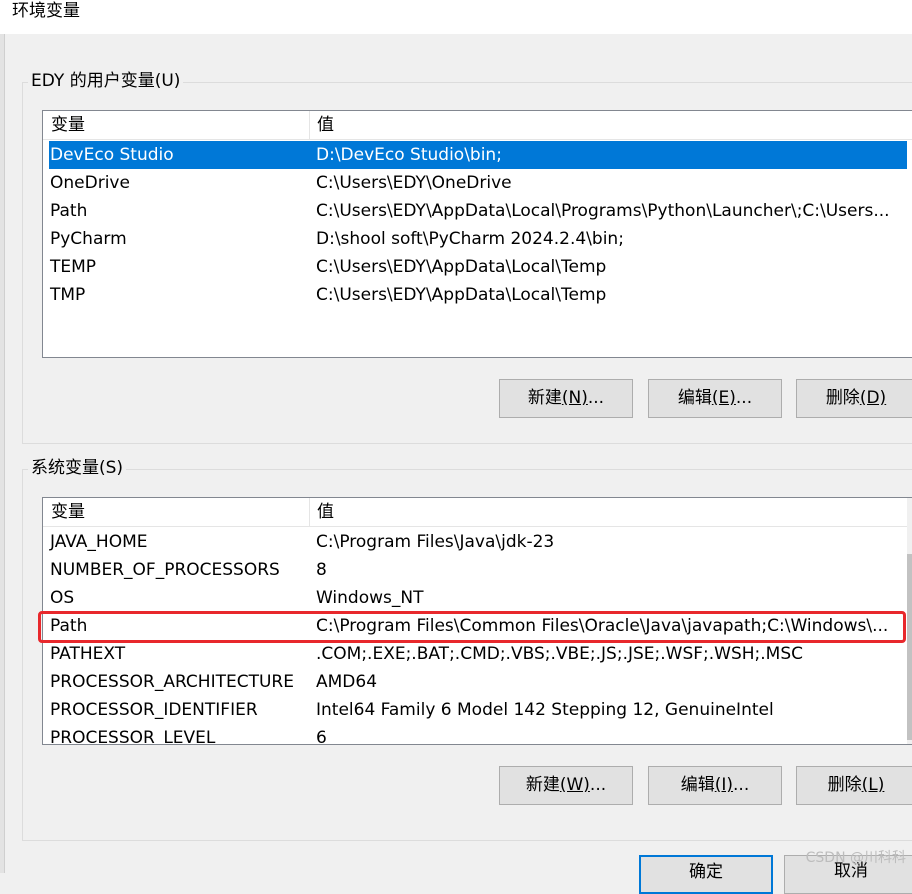  What do you see at coordinates (62, 598) in the screenshot?
I see `variable-name: OS` at bounding box center [62, 598].